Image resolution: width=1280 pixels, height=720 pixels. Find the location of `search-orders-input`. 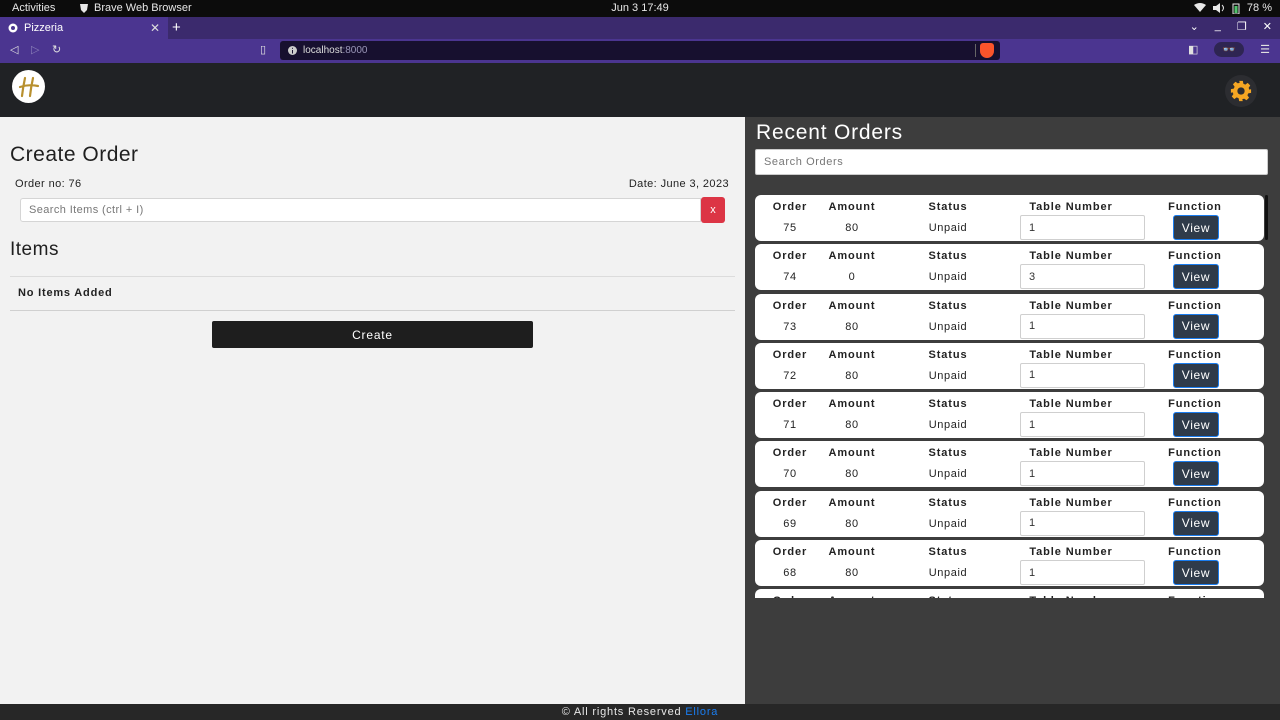

search-orders-input is located at coordinates (1011, 162).